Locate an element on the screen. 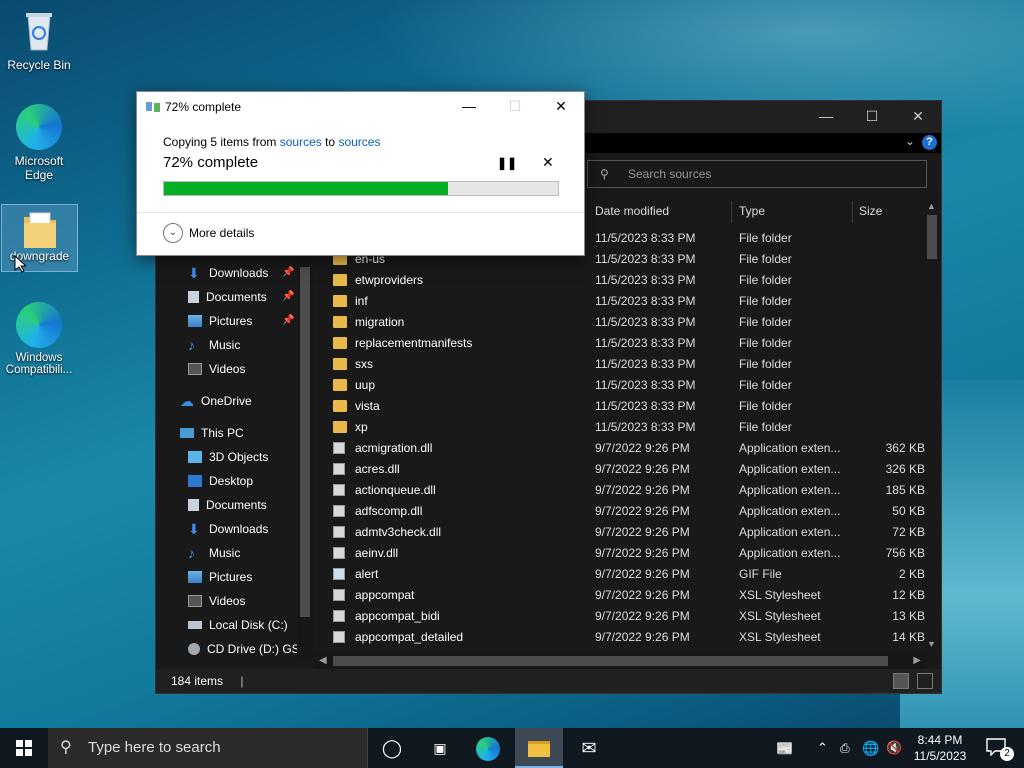  dll-file-icon is located at coordinates (339, 448).